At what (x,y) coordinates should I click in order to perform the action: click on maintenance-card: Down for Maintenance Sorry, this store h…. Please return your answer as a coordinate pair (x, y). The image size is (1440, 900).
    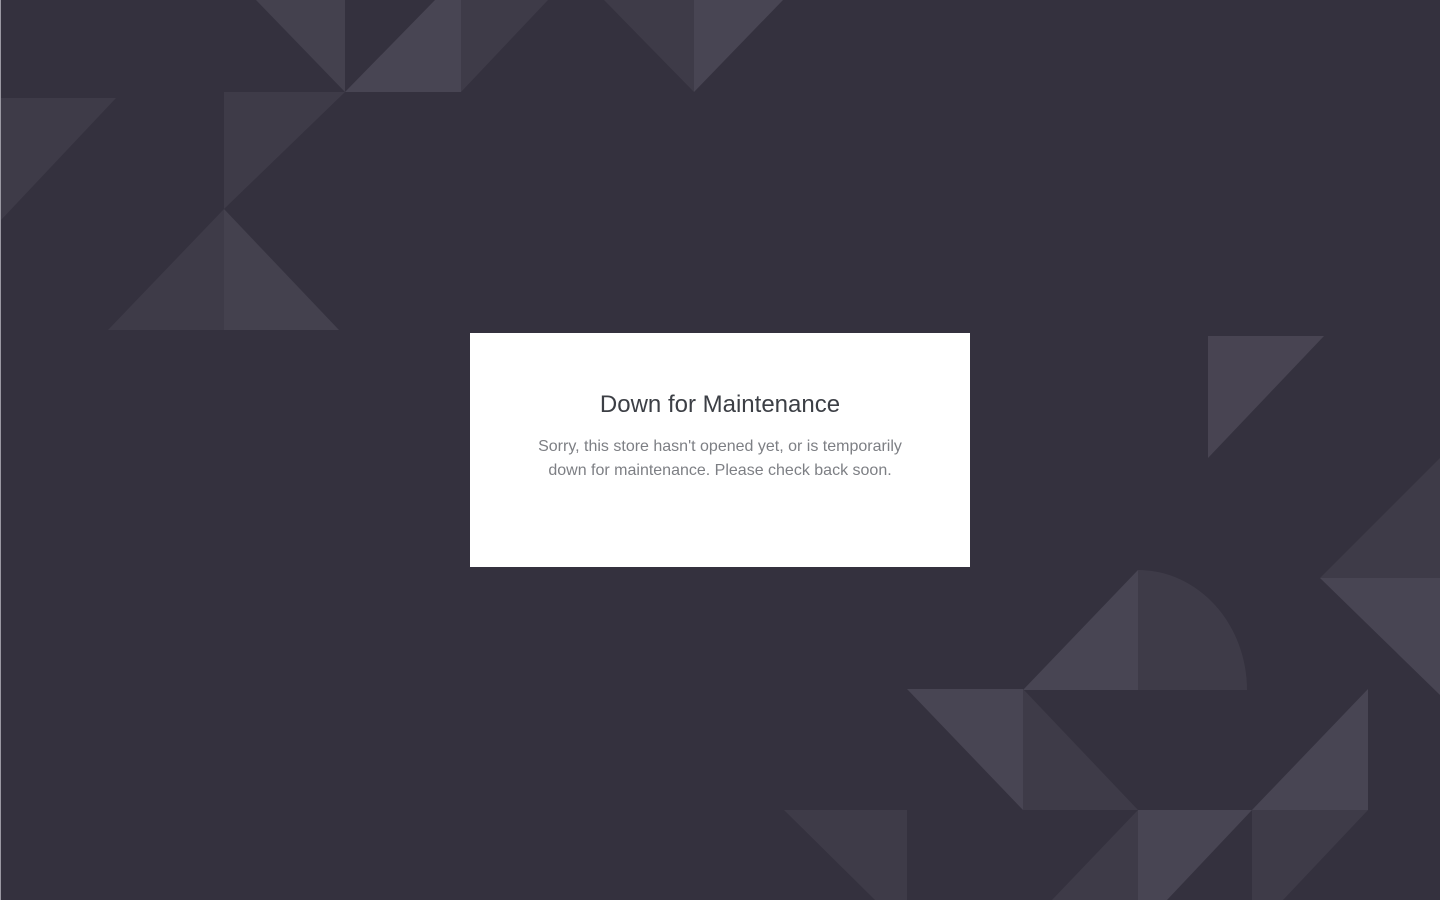
    Looking at the image, I should click on (720, 450).